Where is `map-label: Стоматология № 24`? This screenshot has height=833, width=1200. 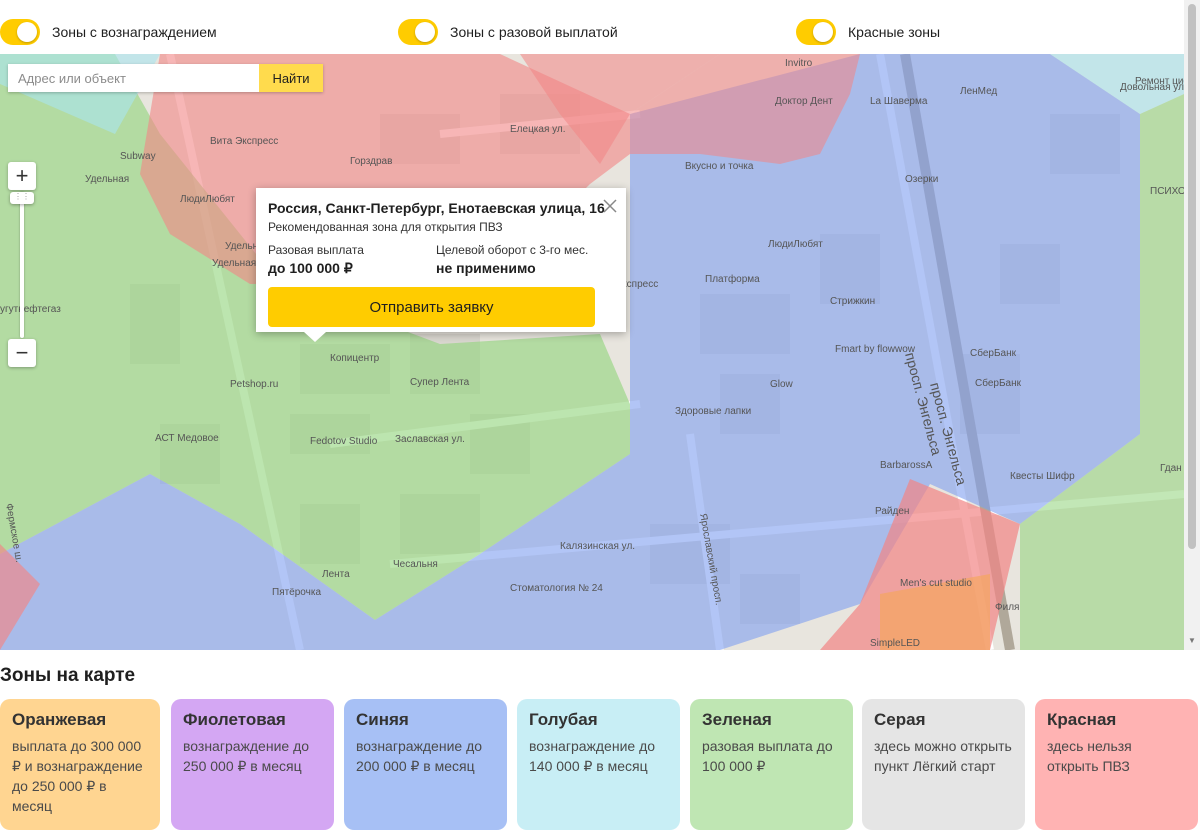 map-label: Стоматология № 24 is located at coordinates (556, 588).